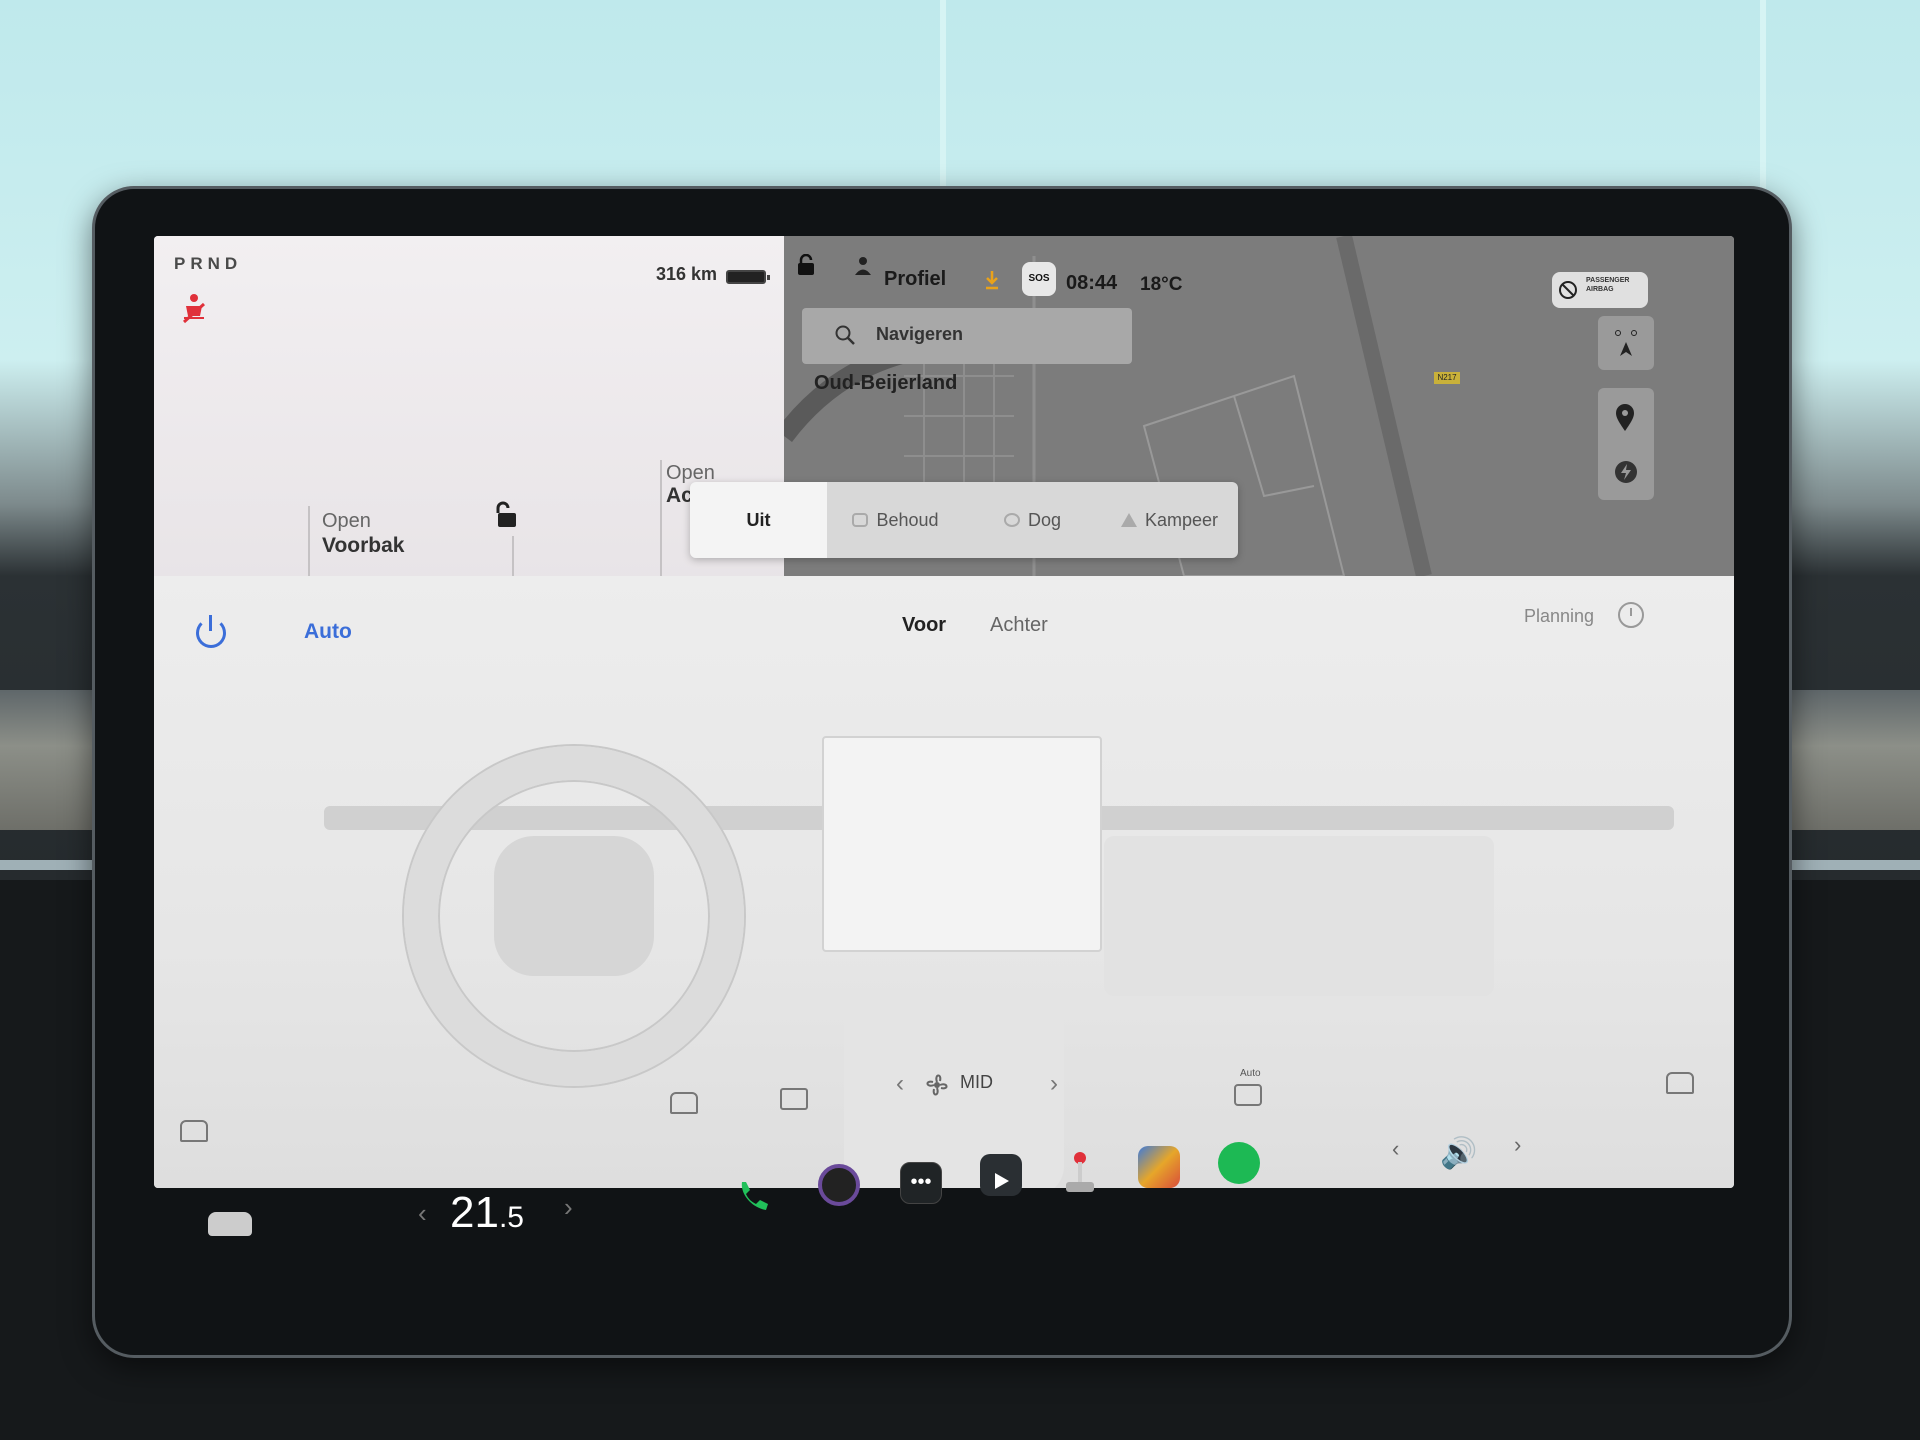 The height and width of the screenshot is (1440, 1920). I want to click on temp-increase-chevron-icon: ›, so click(568, 1207).